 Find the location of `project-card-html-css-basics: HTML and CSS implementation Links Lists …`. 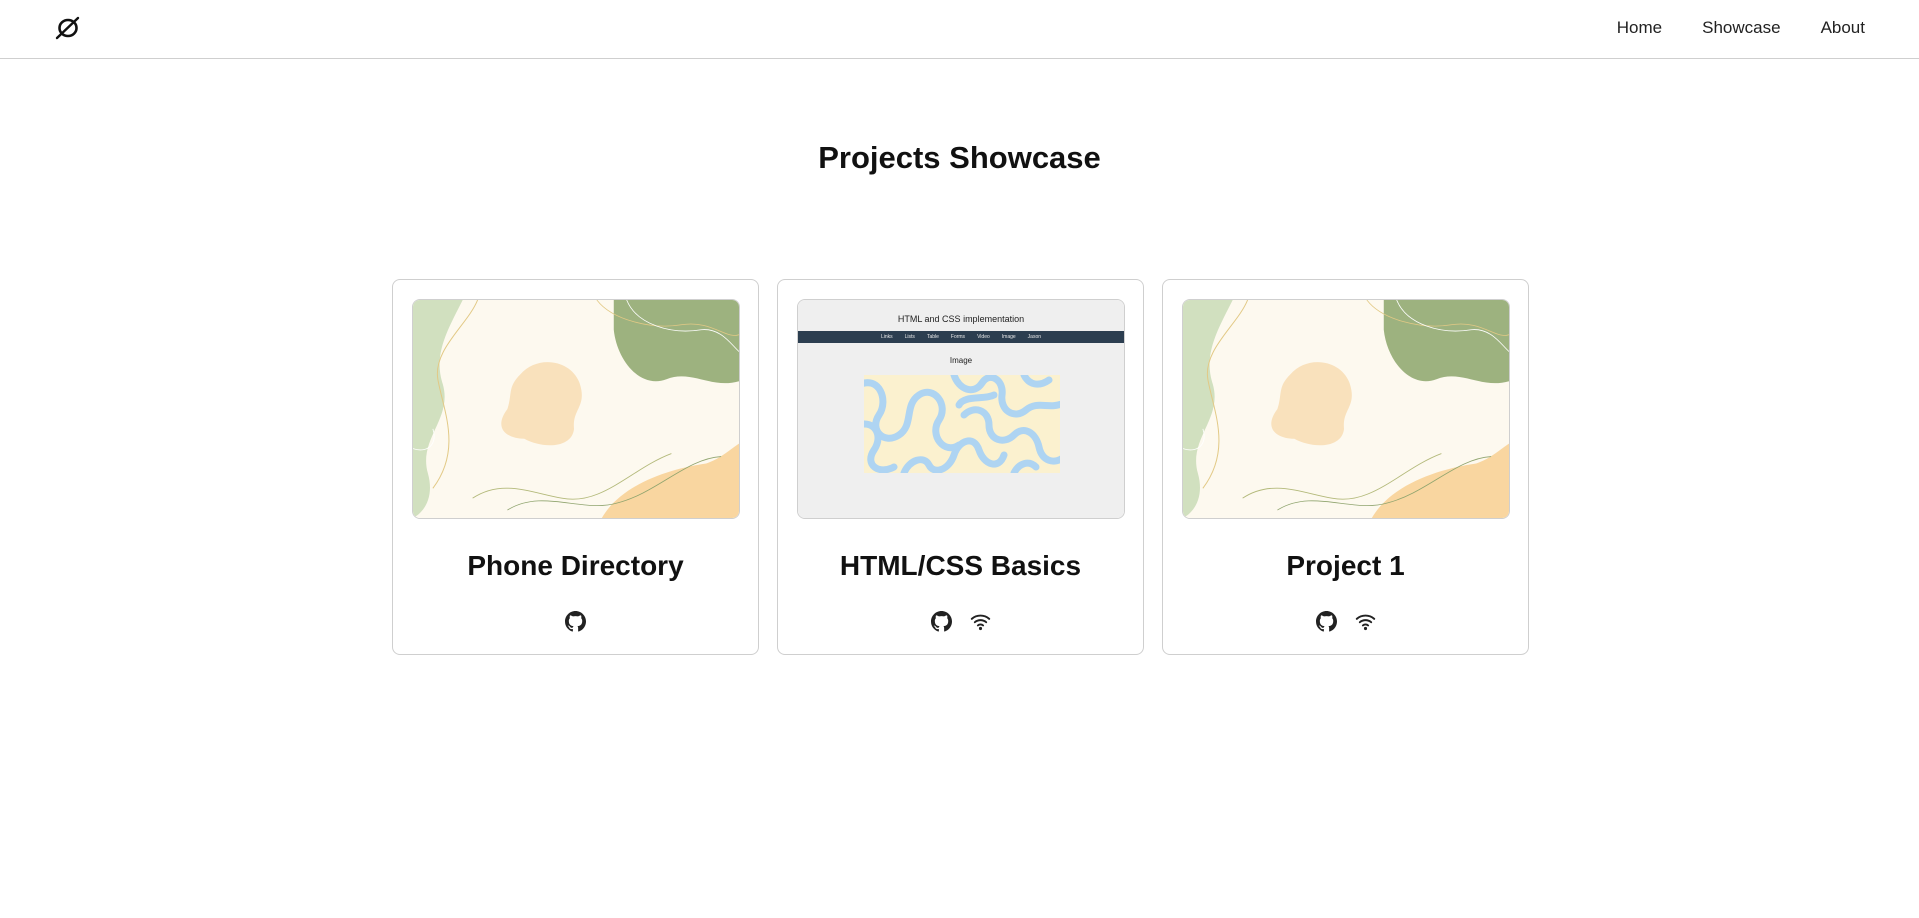

project-card-html-css-basics: HTML and CSS implementation Links Lists … is located at coordinates (960, 467).